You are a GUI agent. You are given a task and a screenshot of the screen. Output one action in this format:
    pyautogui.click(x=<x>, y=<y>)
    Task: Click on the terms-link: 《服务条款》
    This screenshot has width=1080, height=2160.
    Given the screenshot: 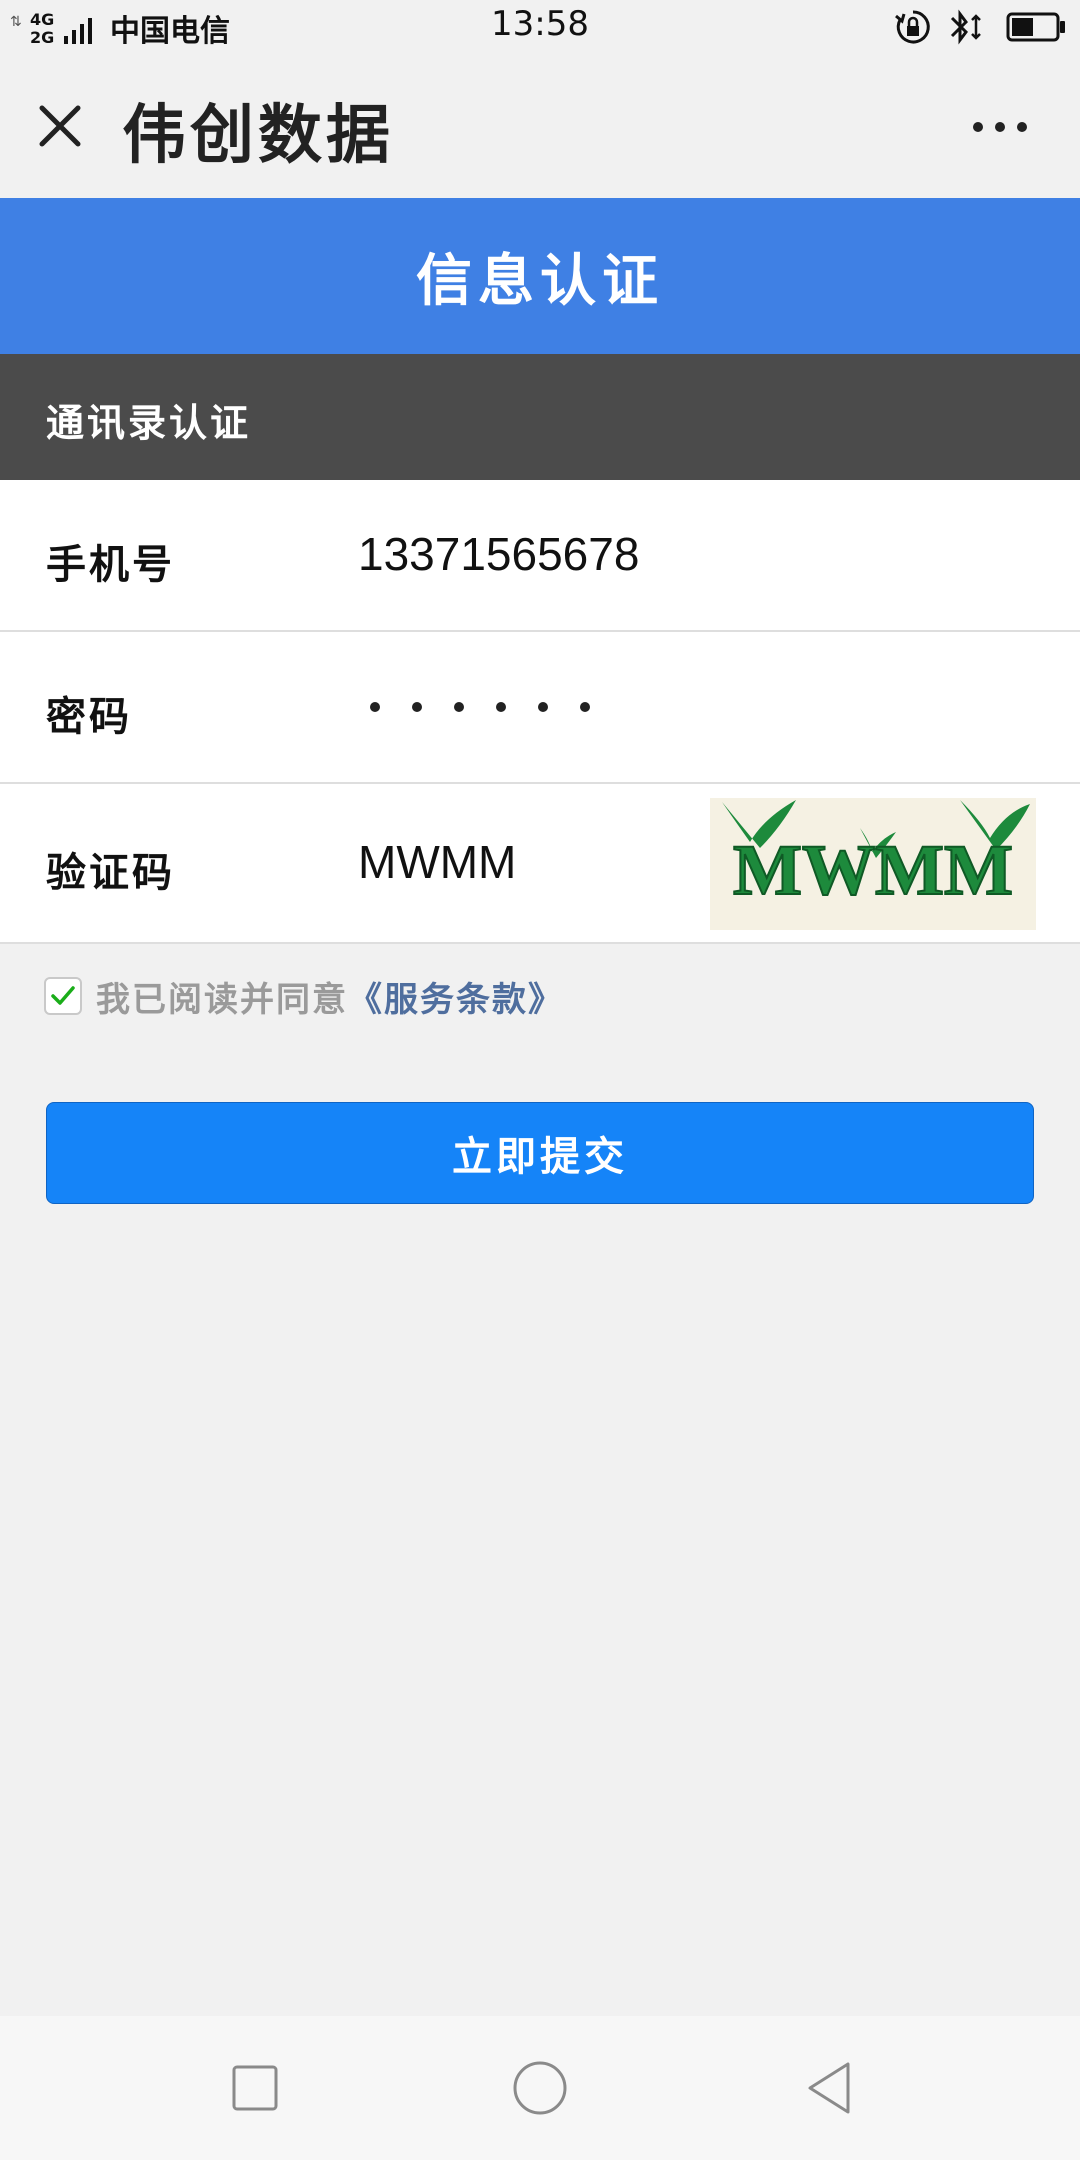 What is the action you would take?
    pyautogui.click(x=456, y=996)
    